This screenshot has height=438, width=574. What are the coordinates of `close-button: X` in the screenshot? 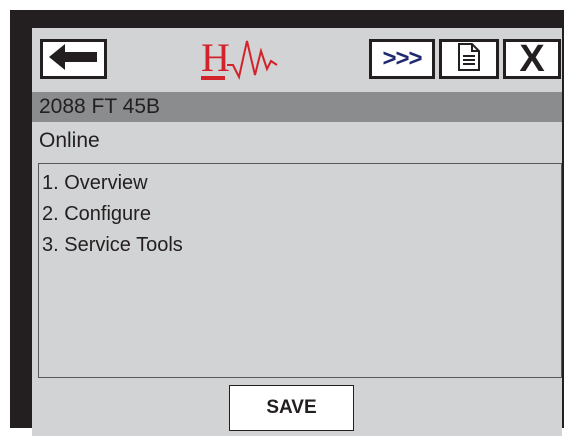 It's located at (532, 59).